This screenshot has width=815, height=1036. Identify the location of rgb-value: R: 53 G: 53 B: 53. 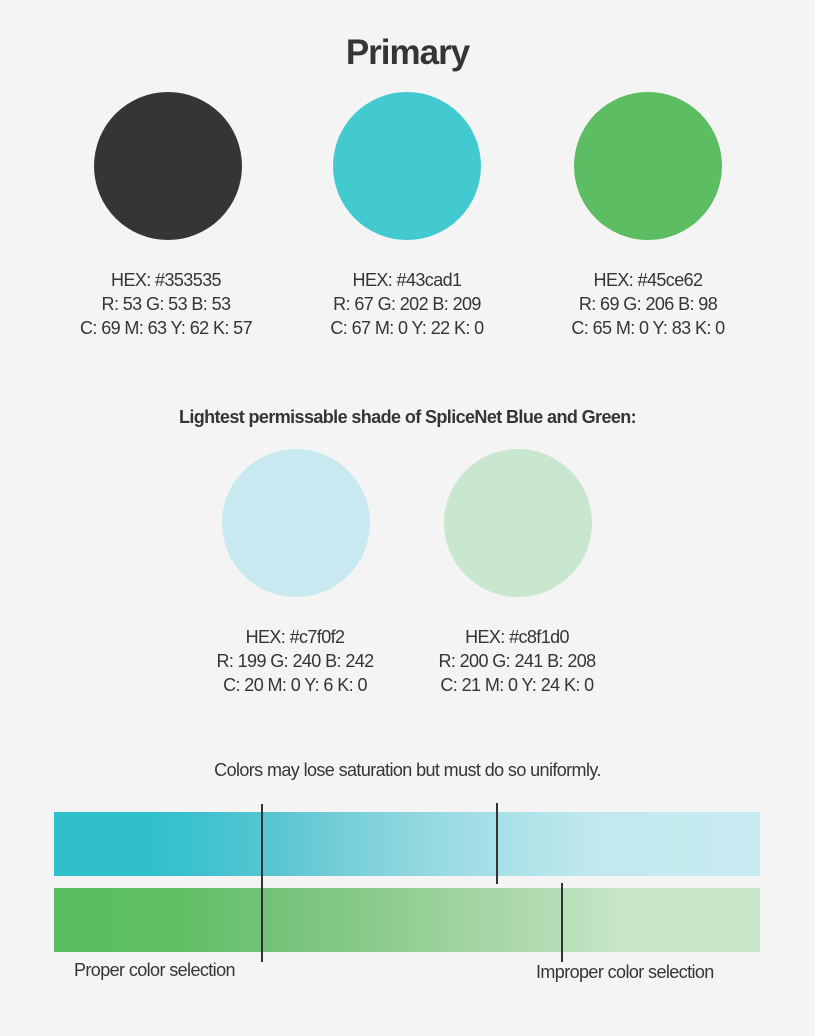
(166, 304).